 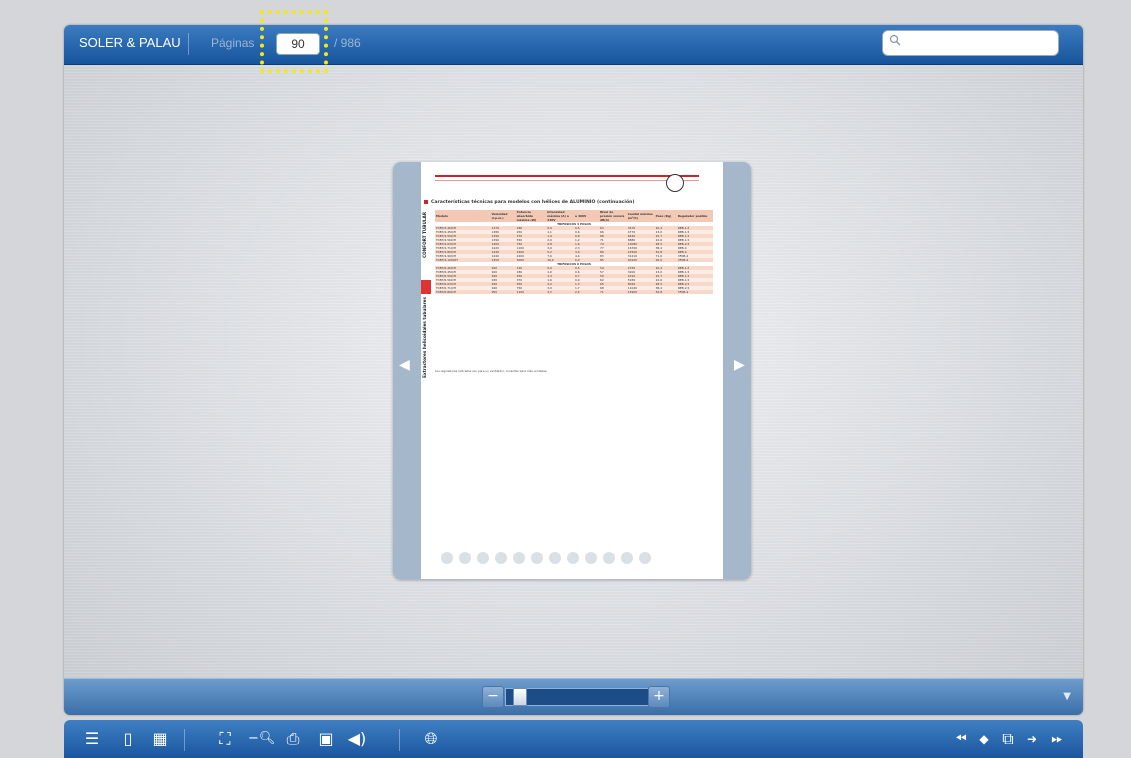 I want to click on zoom-bar: − + ▼, so click(x=573, y=696).